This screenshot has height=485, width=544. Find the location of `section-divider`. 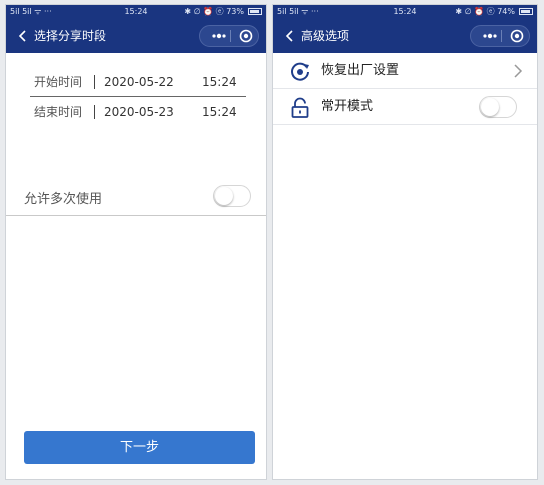

section-divider is located at coordinates (136, 215).